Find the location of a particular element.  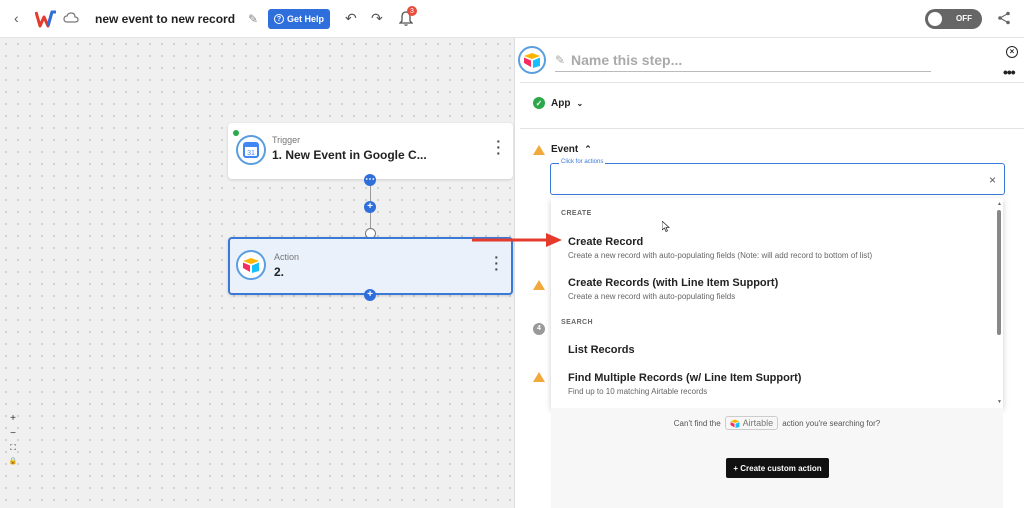

workflow-title: new event to new record is located at coordinates (165, 19).